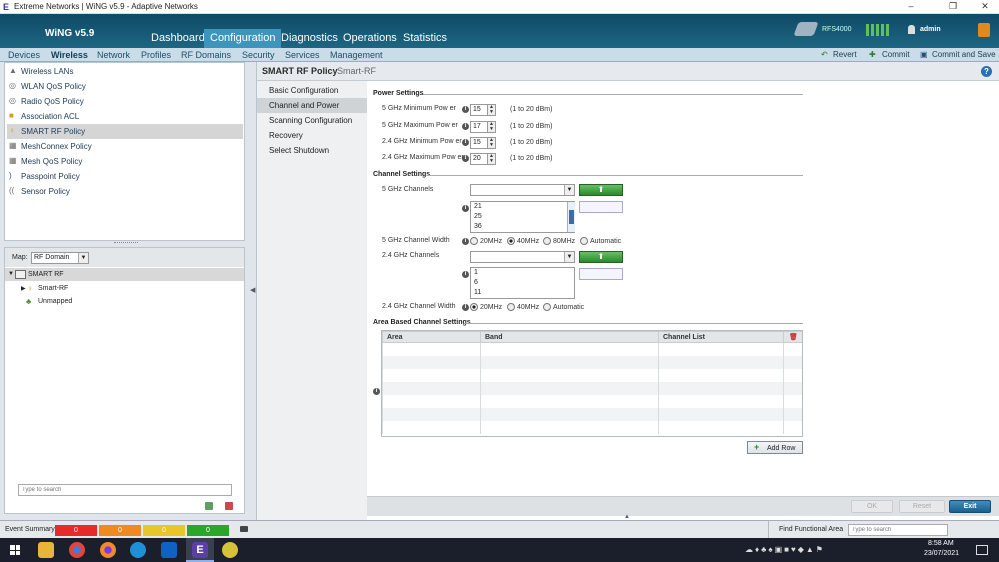  What do you see at coordinates (125, 71) in the screenshot?
I see `policy-item-wireless-lans: ▲ Wireless LANs` at bounding box center [125, 71].